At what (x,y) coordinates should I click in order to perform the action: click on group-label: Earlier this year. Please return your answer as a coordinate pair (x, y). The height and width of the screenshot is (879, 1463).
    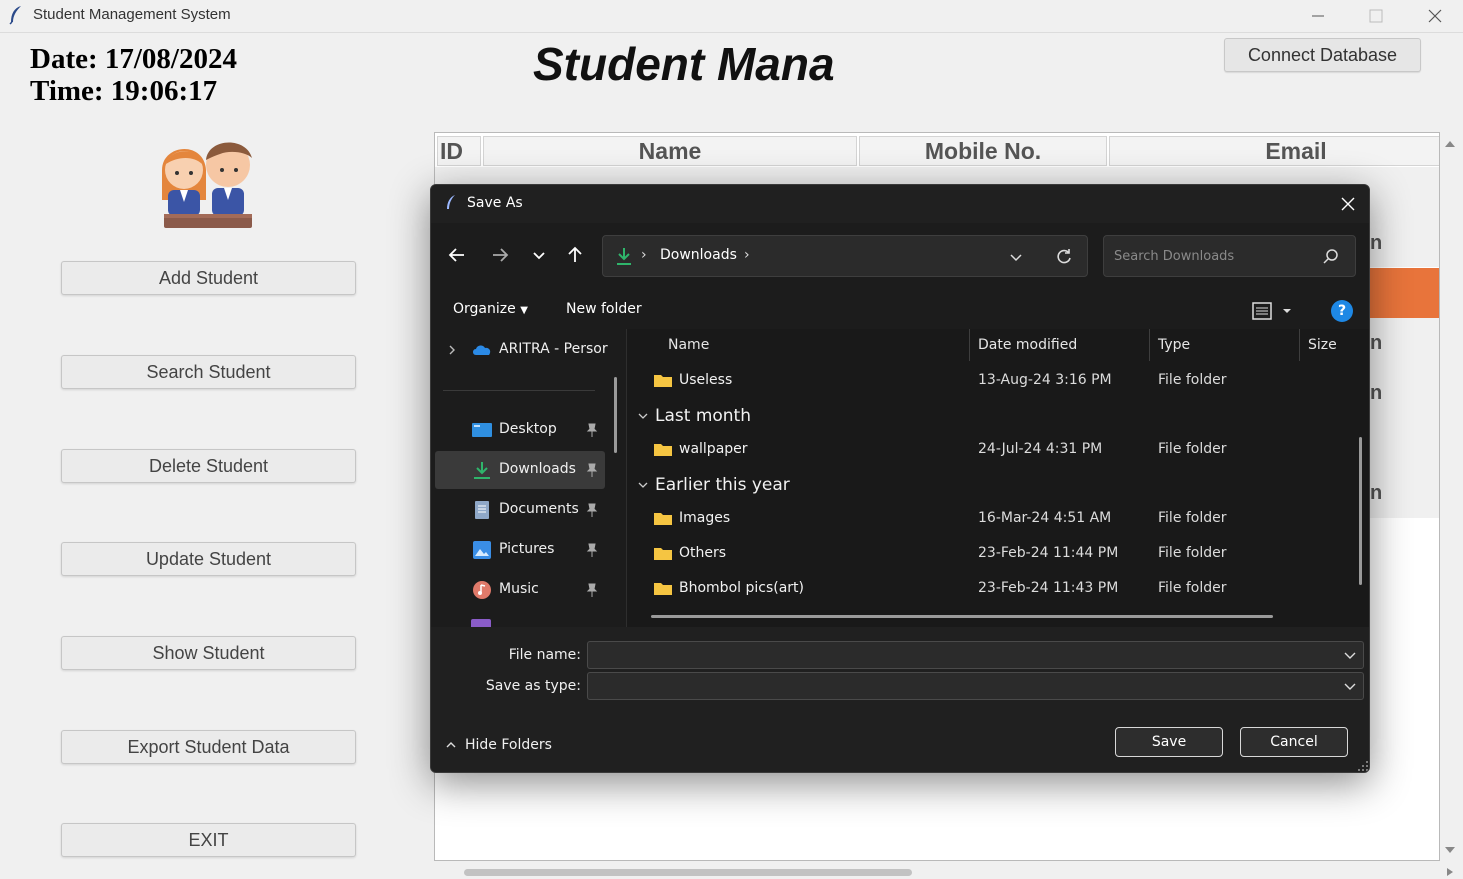
    Looking at the image, I should click on (722, 485).